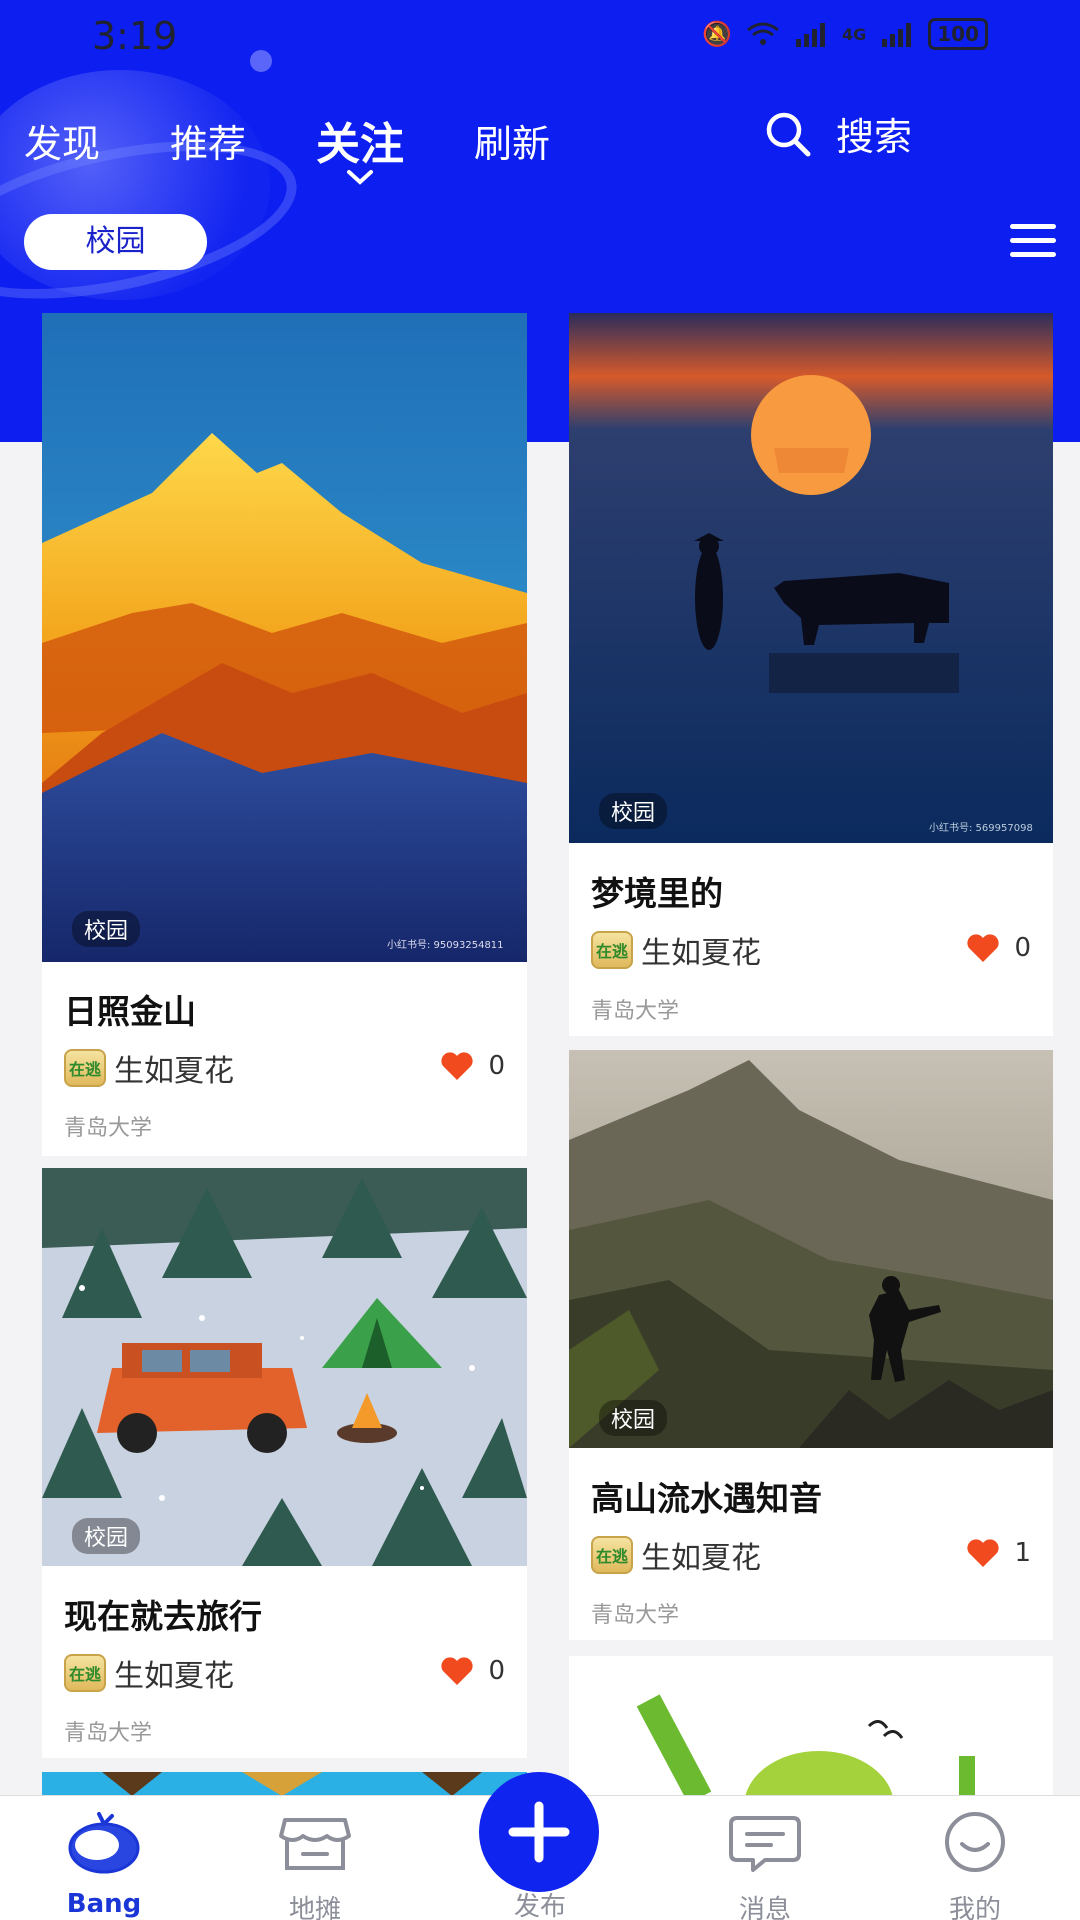  What do you see at coordinates (706, 1498) in the screenshot?
I see `post-title: 高山流水遇知音` at bounding box center [706, 1498].